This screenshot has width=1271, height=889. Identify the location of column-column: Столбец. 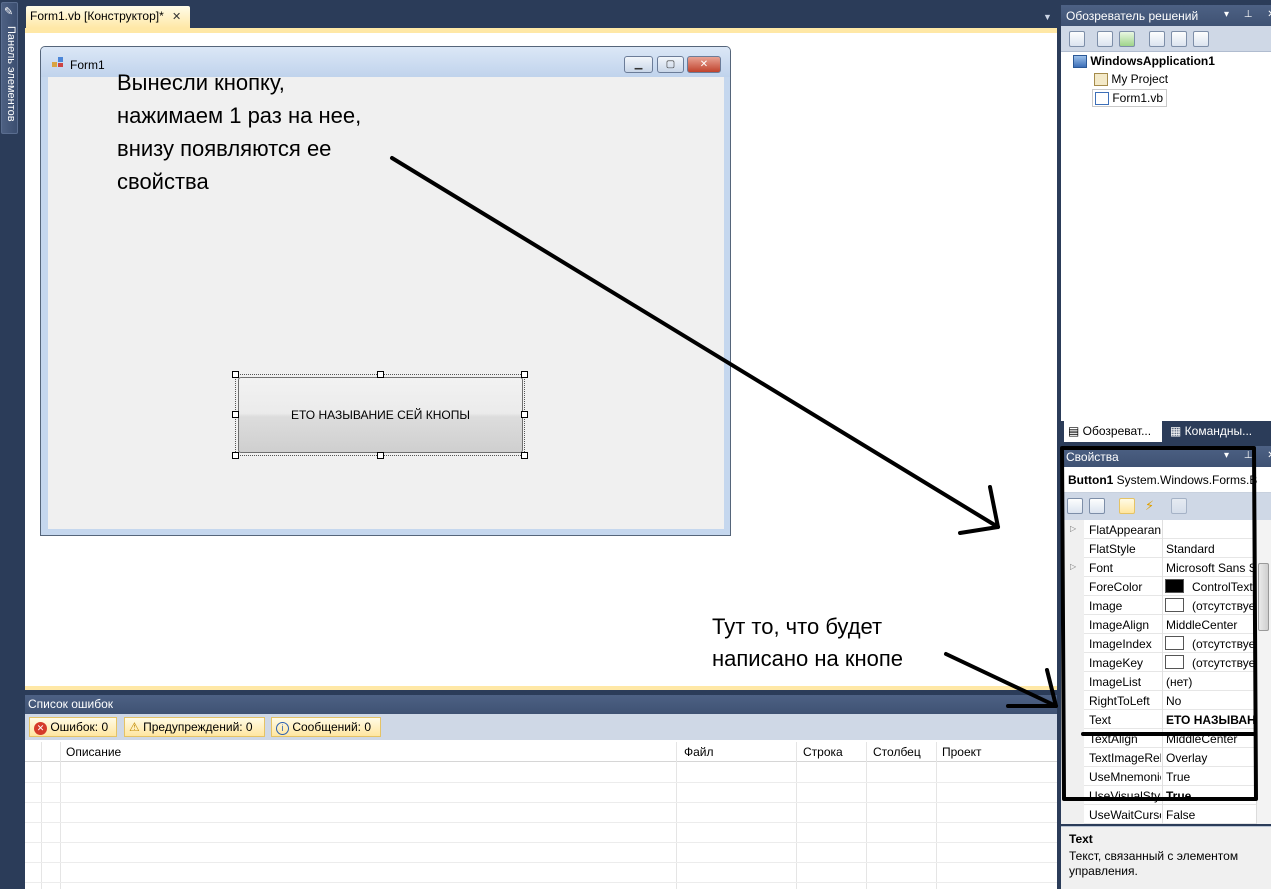
(897, 752).